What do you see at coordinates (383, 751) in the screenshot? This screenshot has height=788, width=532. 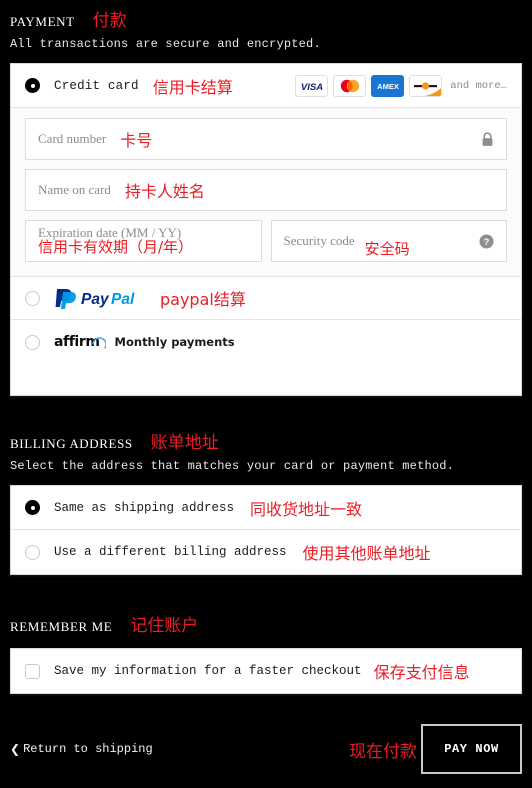 I see `pay-now-annotation: 现在付款` at bounding box center [383, 751].